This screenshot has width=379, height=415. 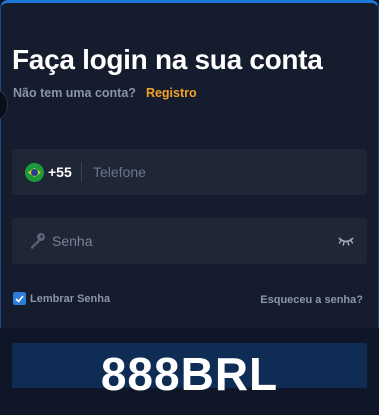 What do you see at coordinates (34, 172) in the screenshot?
I see `brazil-flag-icon` at bounding box center [34, 172].